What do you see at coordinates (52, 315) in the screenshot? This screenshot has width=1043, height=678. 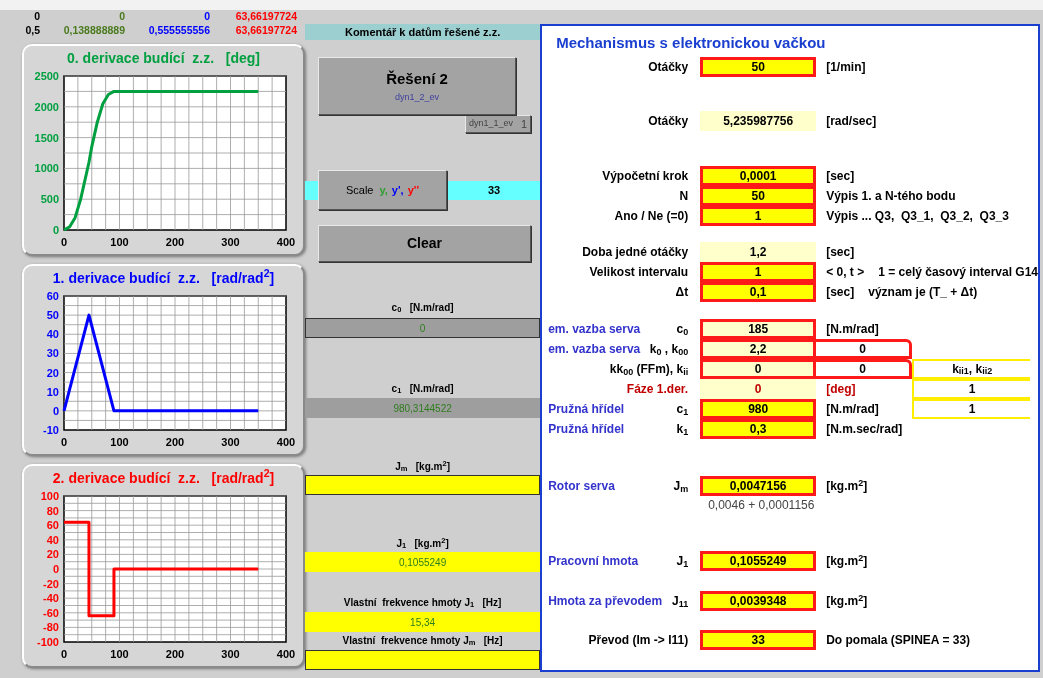 I see `y-tick-label: 50` at bounding box center [52, 315].